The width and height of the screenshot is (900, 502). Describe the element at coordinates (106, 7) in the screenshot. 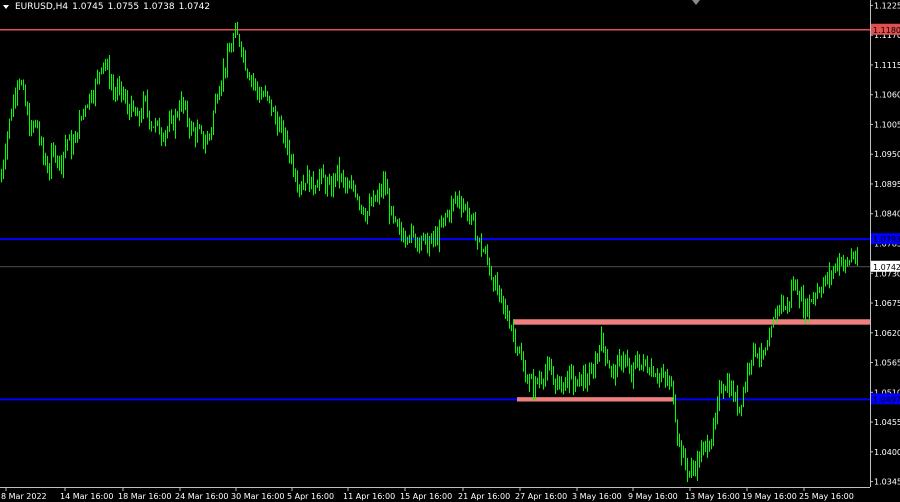

I see `chart-header: EURUSD,H4 1.0745 1.0755 1.0738 1.0742` at that location.